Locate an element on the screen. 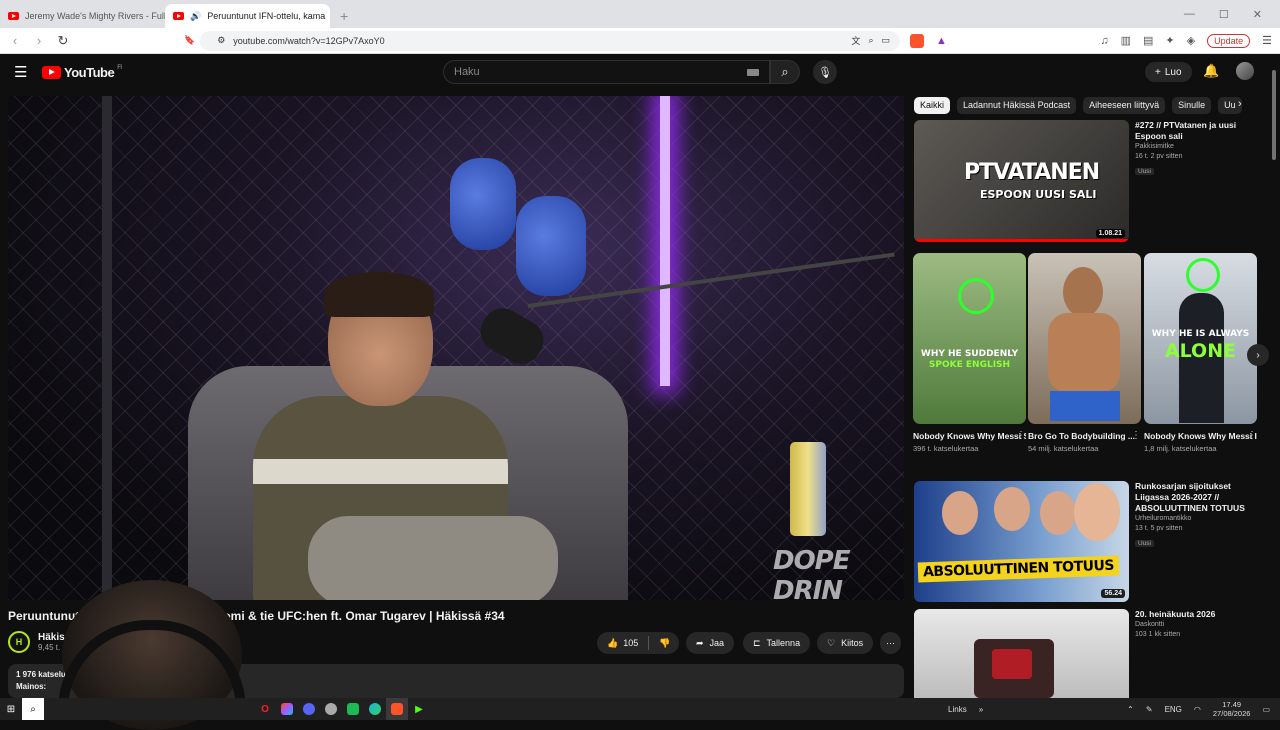 Image resolution: width=1280 pixels, height=730 pixels. links-toolbar: Links is located at coordinates (957, 709).